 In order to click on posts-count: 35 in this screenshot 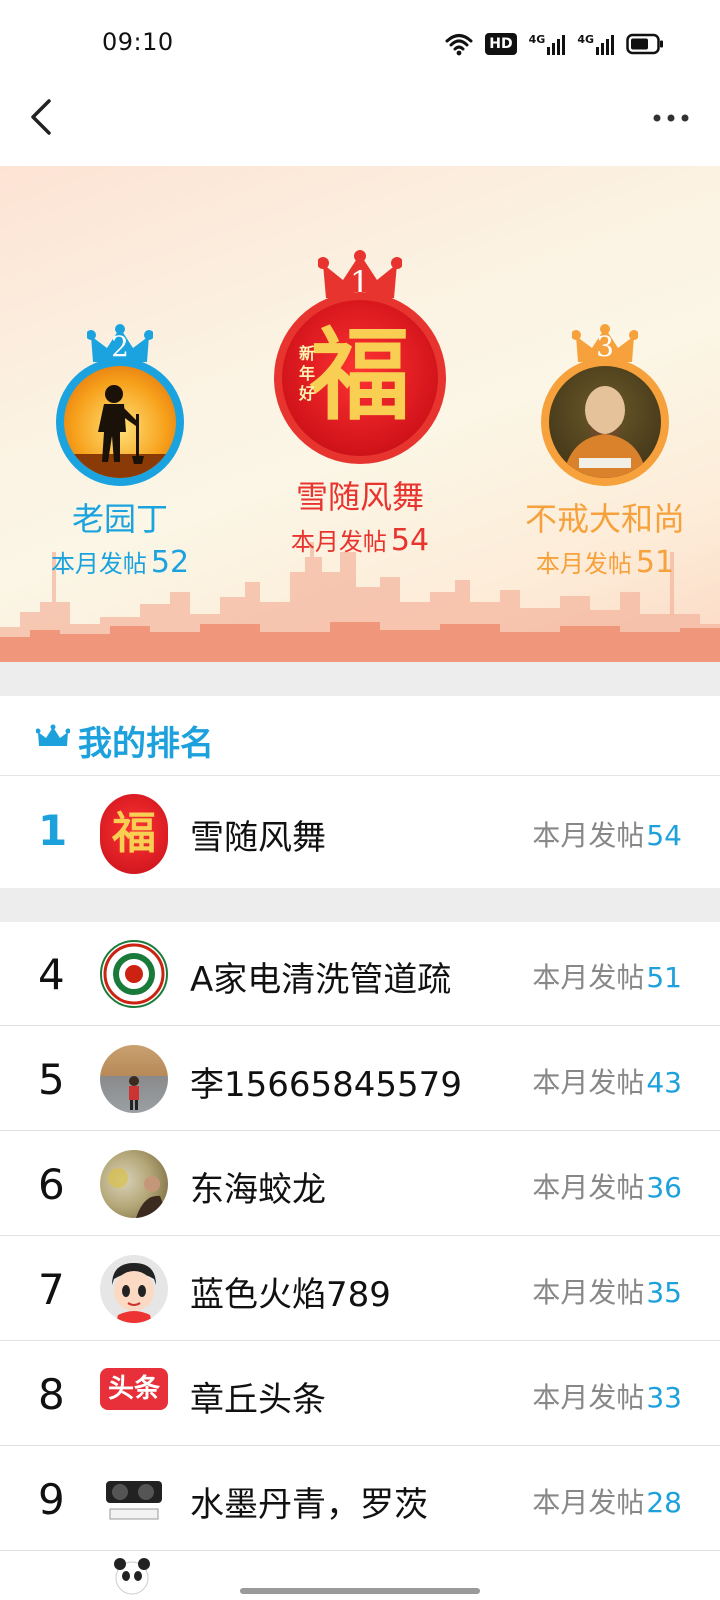, I will do `click(664, 1292)`.